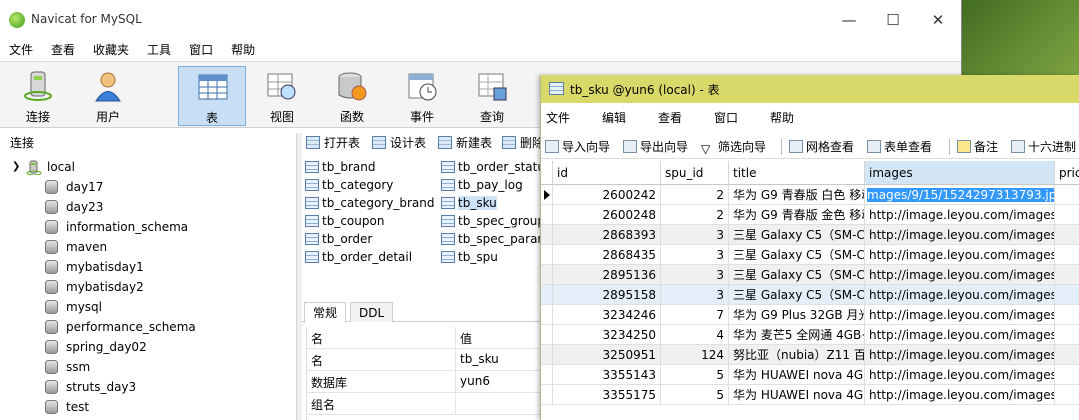 The height and width of the screenshot is (420, 1079). I want to click on tree-db-item: mysql, so click(148, 307).